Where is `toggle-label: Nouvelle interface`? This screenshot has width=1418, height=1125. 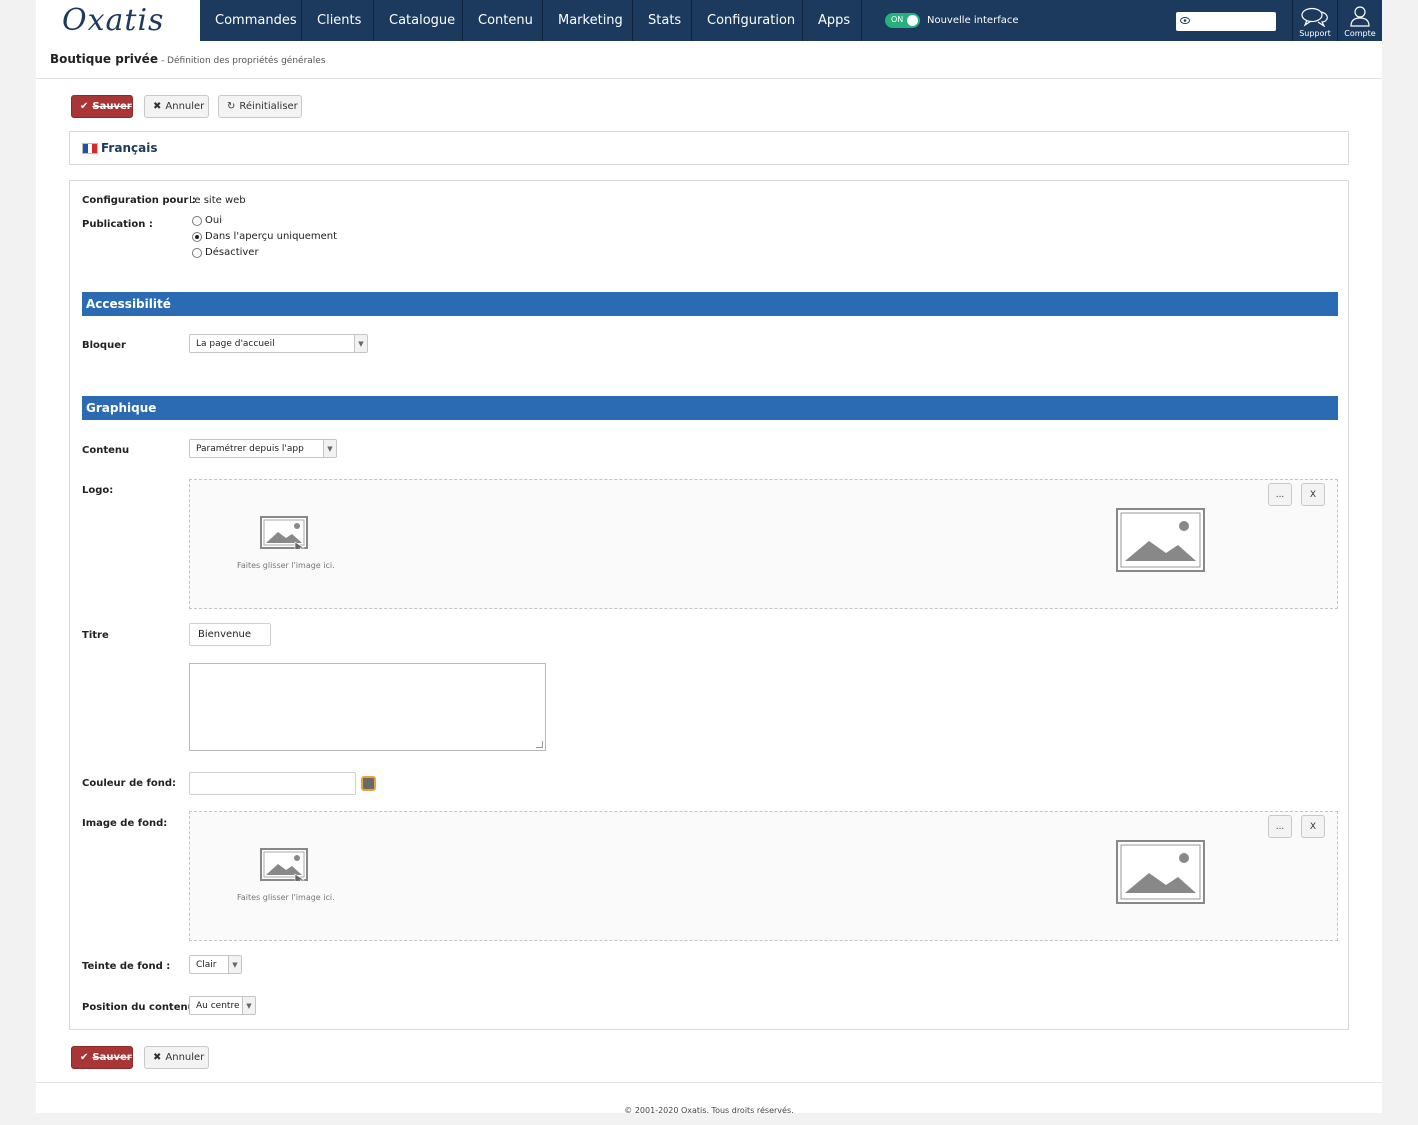 toggle-label: Nouvelle interface is located at coordinates (973, 20).